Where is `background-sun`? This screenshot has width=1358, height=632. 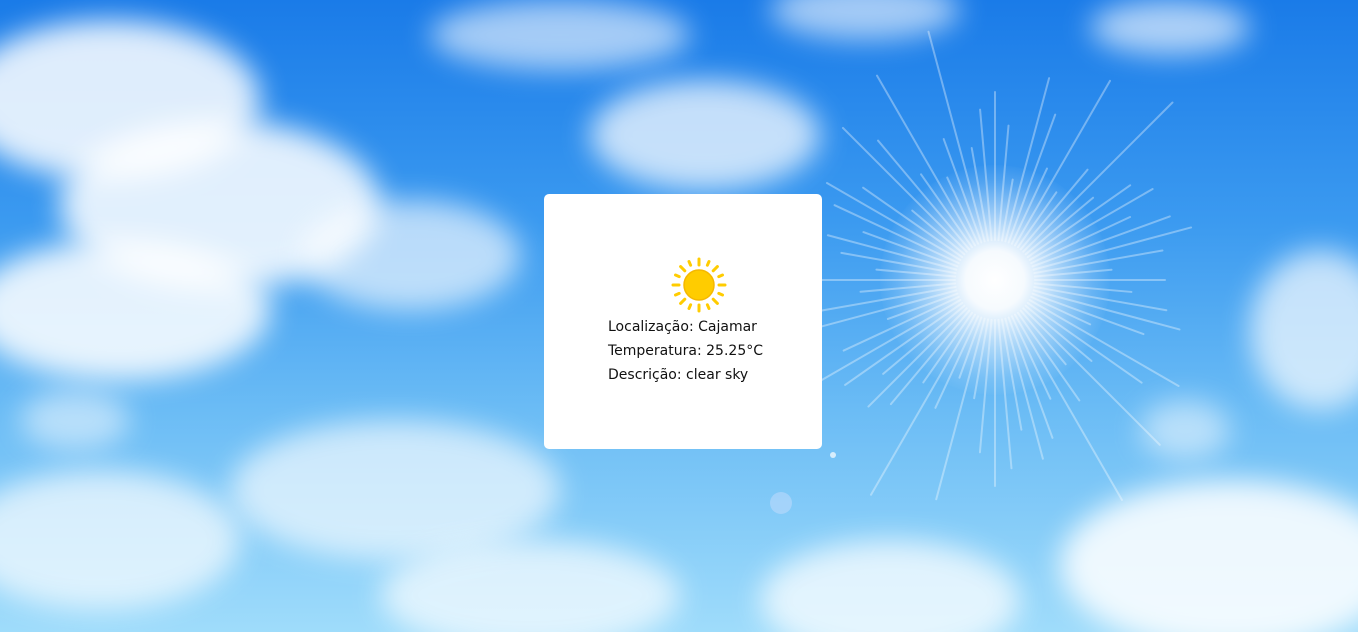
background-sun is located at coordinates (995, 280).